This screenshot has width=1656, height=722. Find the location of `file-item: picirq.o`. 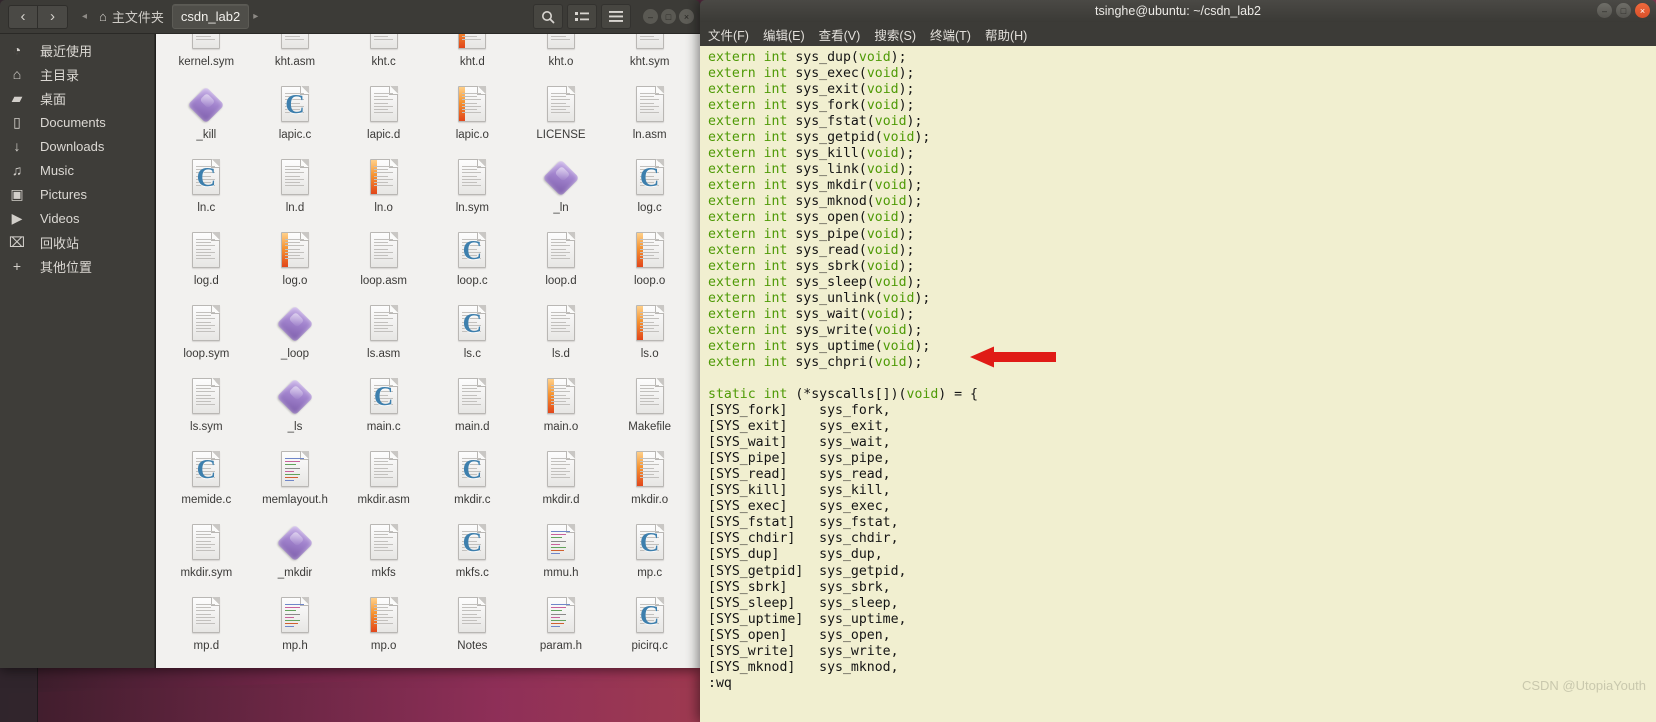

file-item: picirq.o is located at coordinates (295, 666).